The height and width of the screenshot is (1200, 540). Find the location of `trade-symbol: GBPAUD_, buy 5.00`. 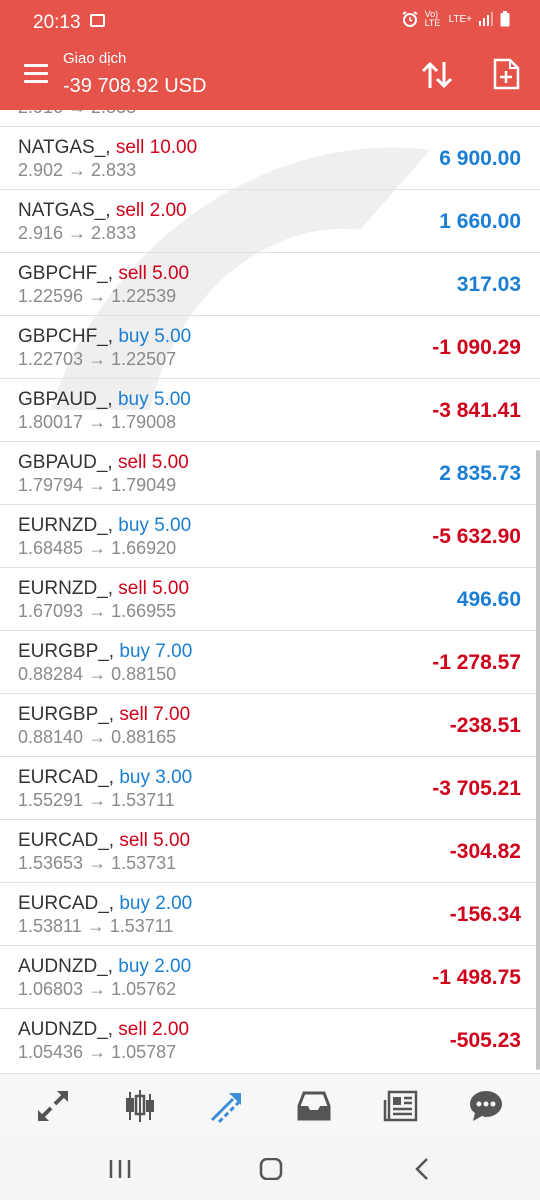

trade-symbol: GBPAUD_, buy 5.00 is located at coordinates (104, 400).